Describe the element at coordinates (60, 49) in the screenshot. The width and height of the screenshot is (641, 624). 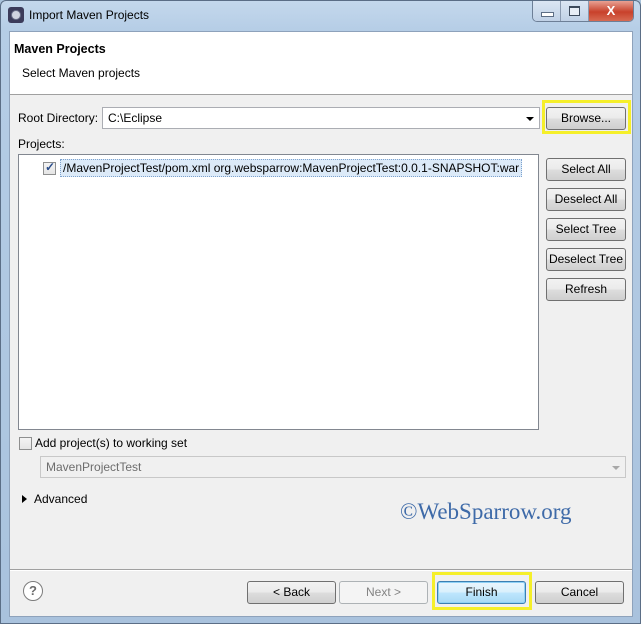
I see `page-title: Maven Projects` at that location.